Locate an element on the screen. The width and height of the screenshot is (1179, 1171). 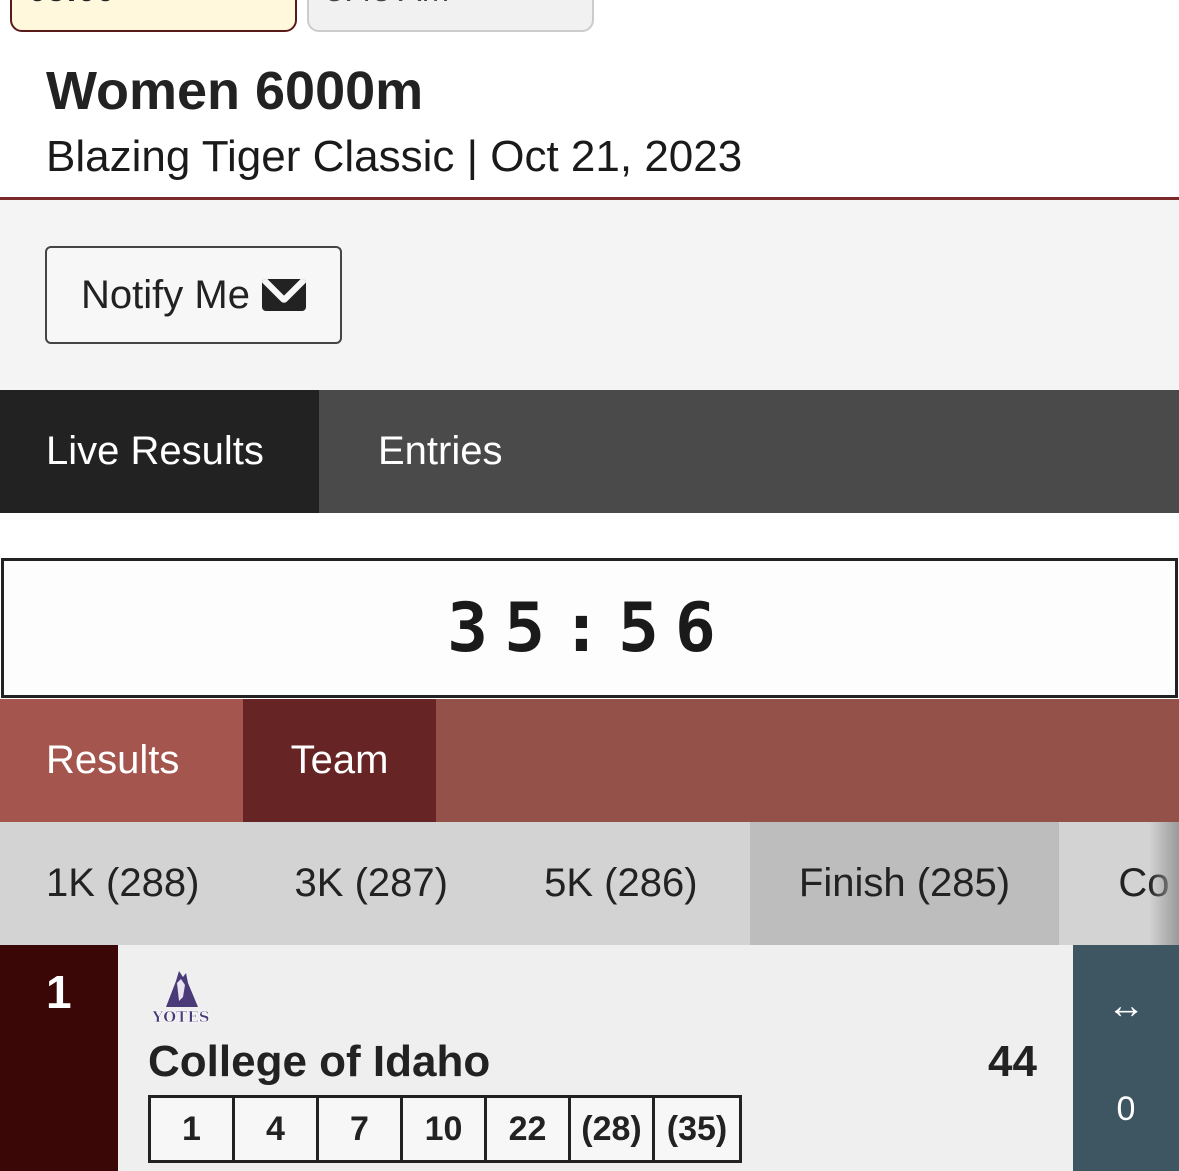
previous-split-pill: 05:00 is located at coordinates (153, 16).